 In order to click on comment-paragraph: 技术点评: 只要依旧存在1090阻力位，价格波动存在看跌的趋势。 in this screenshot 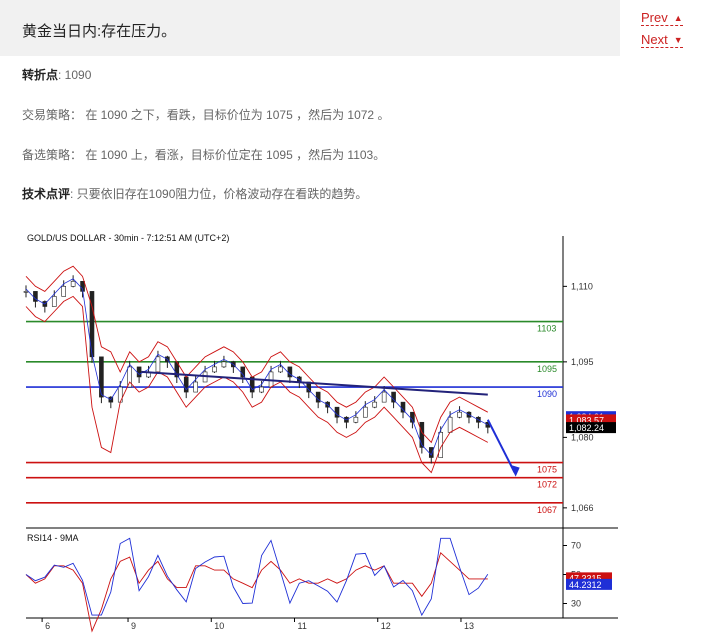, I will do `click(194, 193)`.